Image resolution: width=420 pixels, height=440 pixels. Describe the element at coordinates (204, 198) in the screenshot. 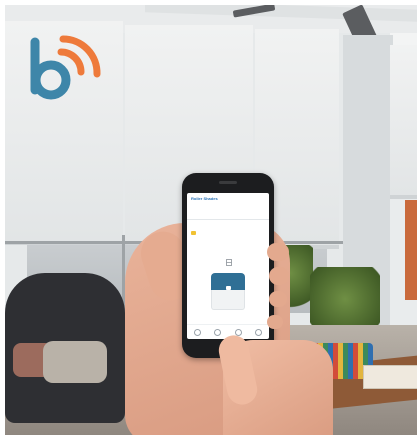

I see `app-title: Roller Shades` at that location.